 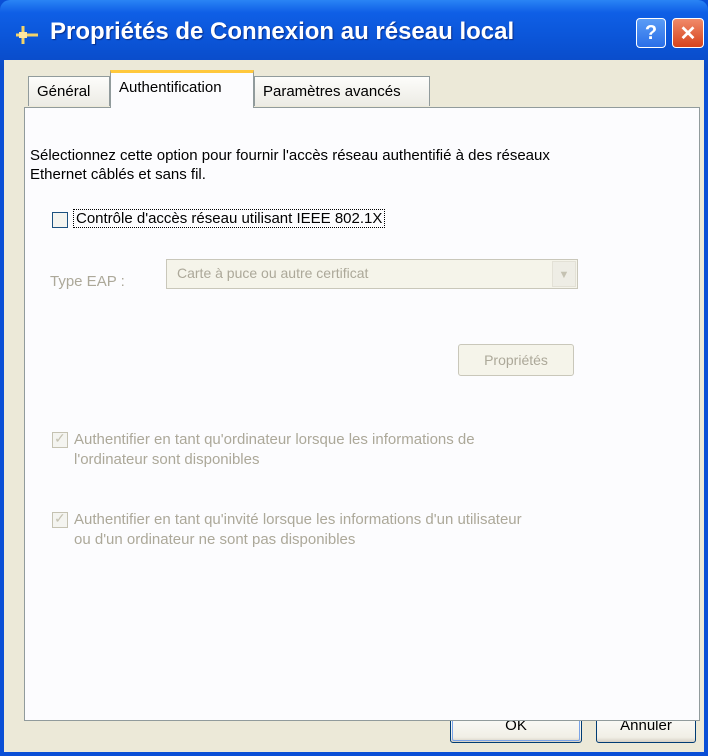 What do you see at coordinates (182, 89) in the screenshot?
I see `tab-authentication: Authentification` at bounding box center [182, 89].